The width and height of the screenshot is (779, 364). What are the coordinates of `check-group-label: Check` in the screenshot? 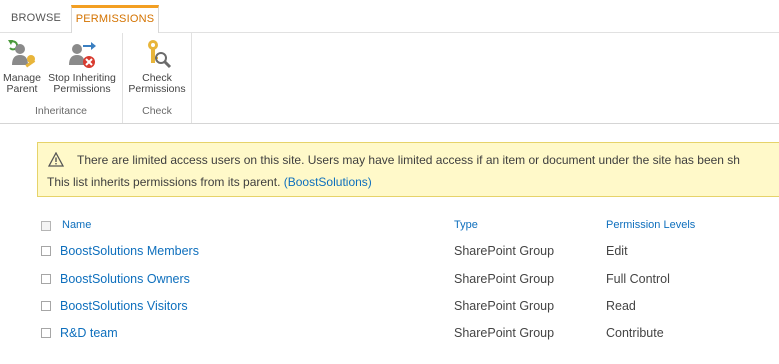 It's located at (157, 111).